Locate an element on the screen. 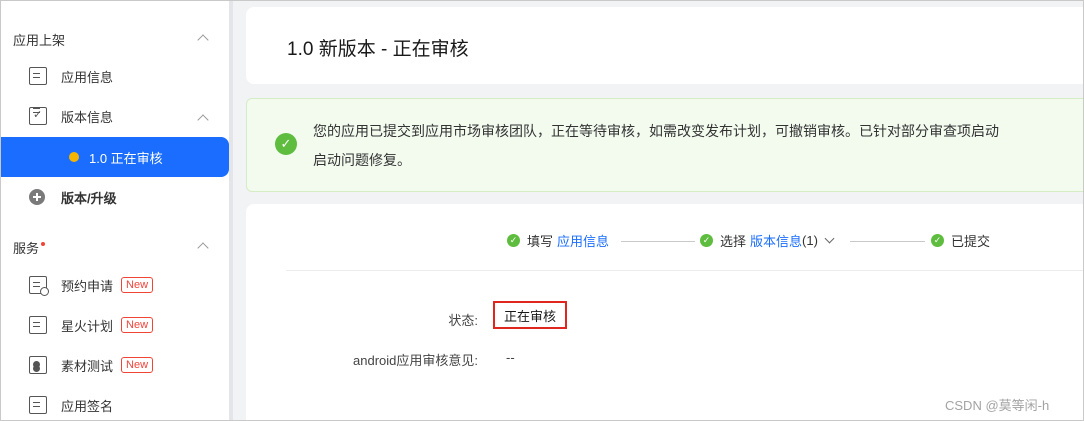 The width and height of the screenshot is (1084, 421). review-opinion-value: -- is located at coordinates (510, 357).